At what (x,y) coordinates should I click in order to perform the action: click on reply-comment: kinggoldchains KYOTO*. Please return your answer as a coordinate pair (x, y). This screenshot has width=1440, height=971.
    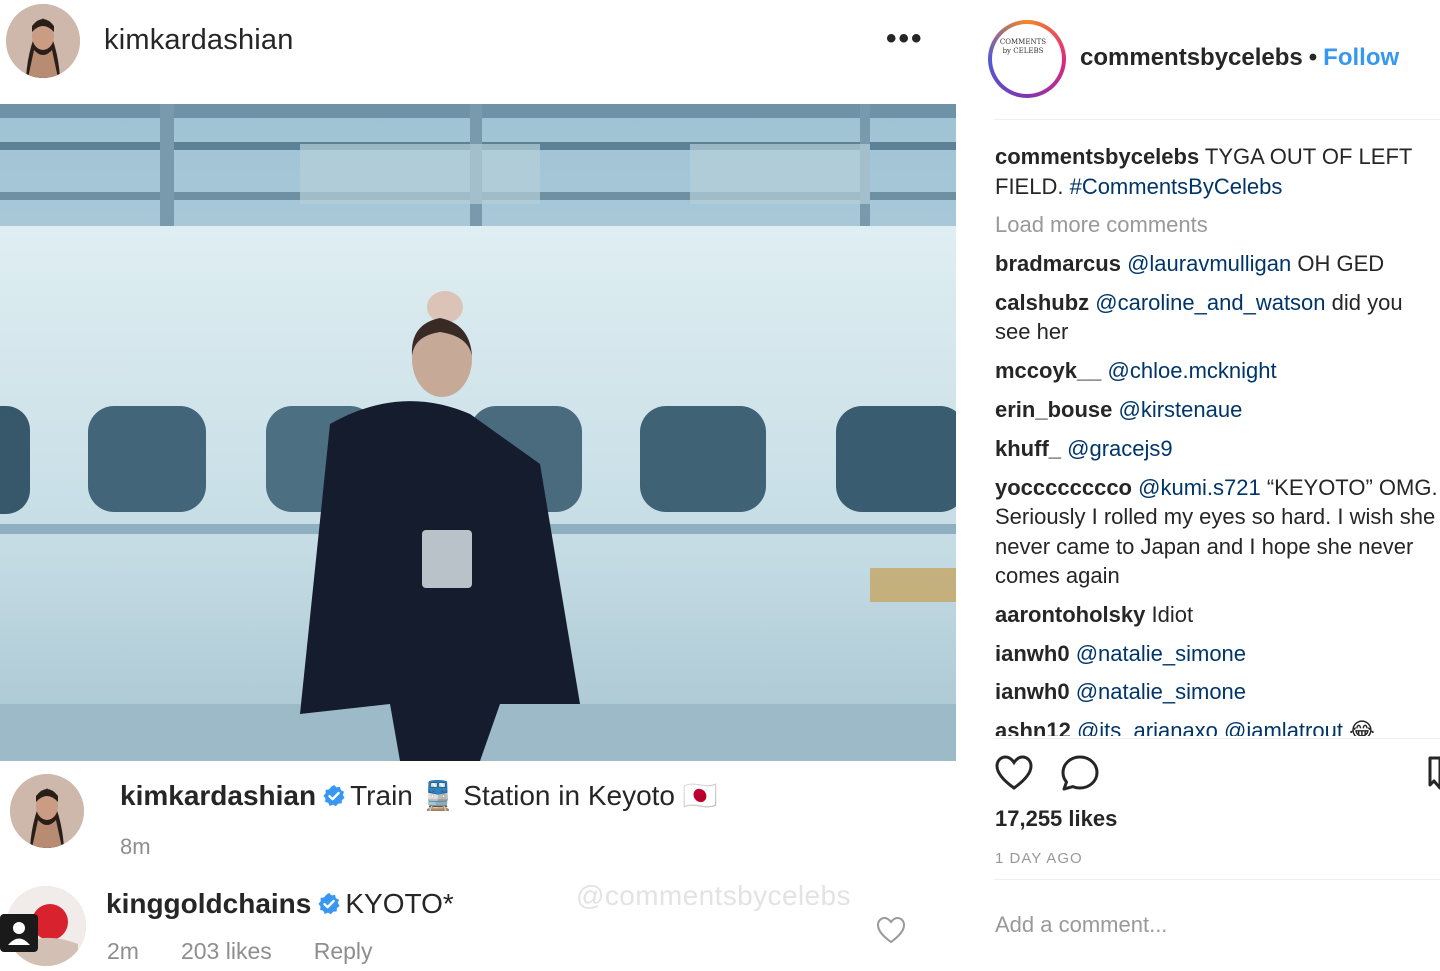
    Looking at the image, I should click on (280, 904).